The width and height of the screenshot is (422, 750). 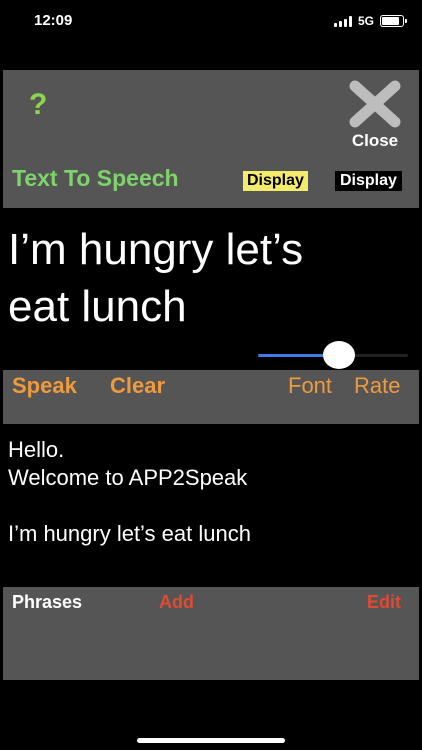 I want to click on app-title: Text To Speech, so click(x=95, y=178).